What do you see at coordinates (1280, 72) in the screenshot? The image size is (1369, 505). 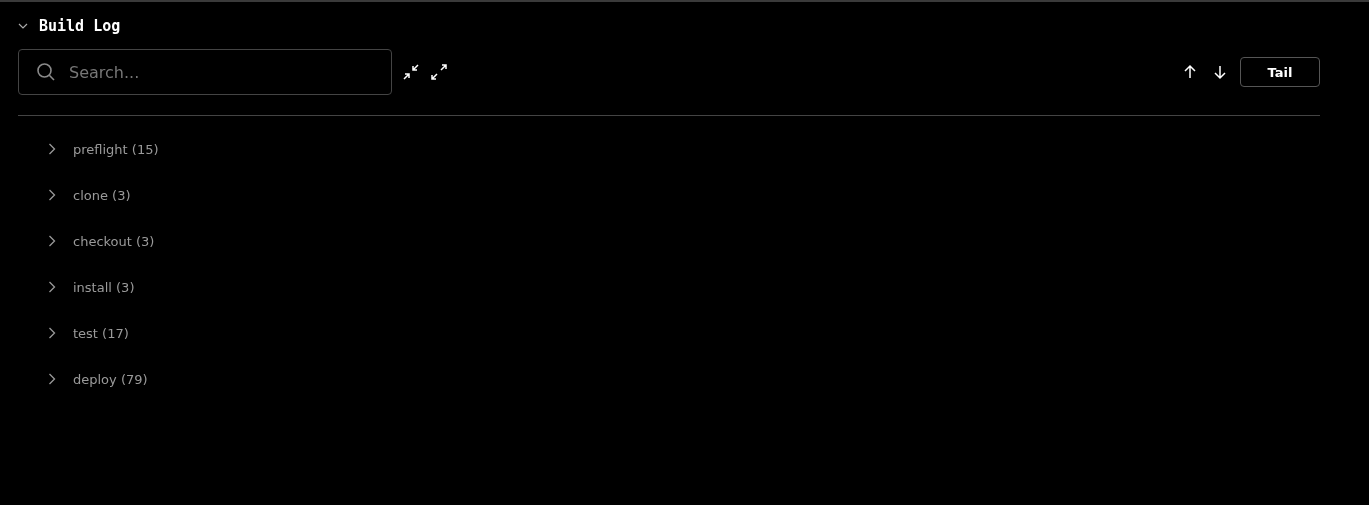 I see `tail-button: Tail` at bounding box center [1280, 72].